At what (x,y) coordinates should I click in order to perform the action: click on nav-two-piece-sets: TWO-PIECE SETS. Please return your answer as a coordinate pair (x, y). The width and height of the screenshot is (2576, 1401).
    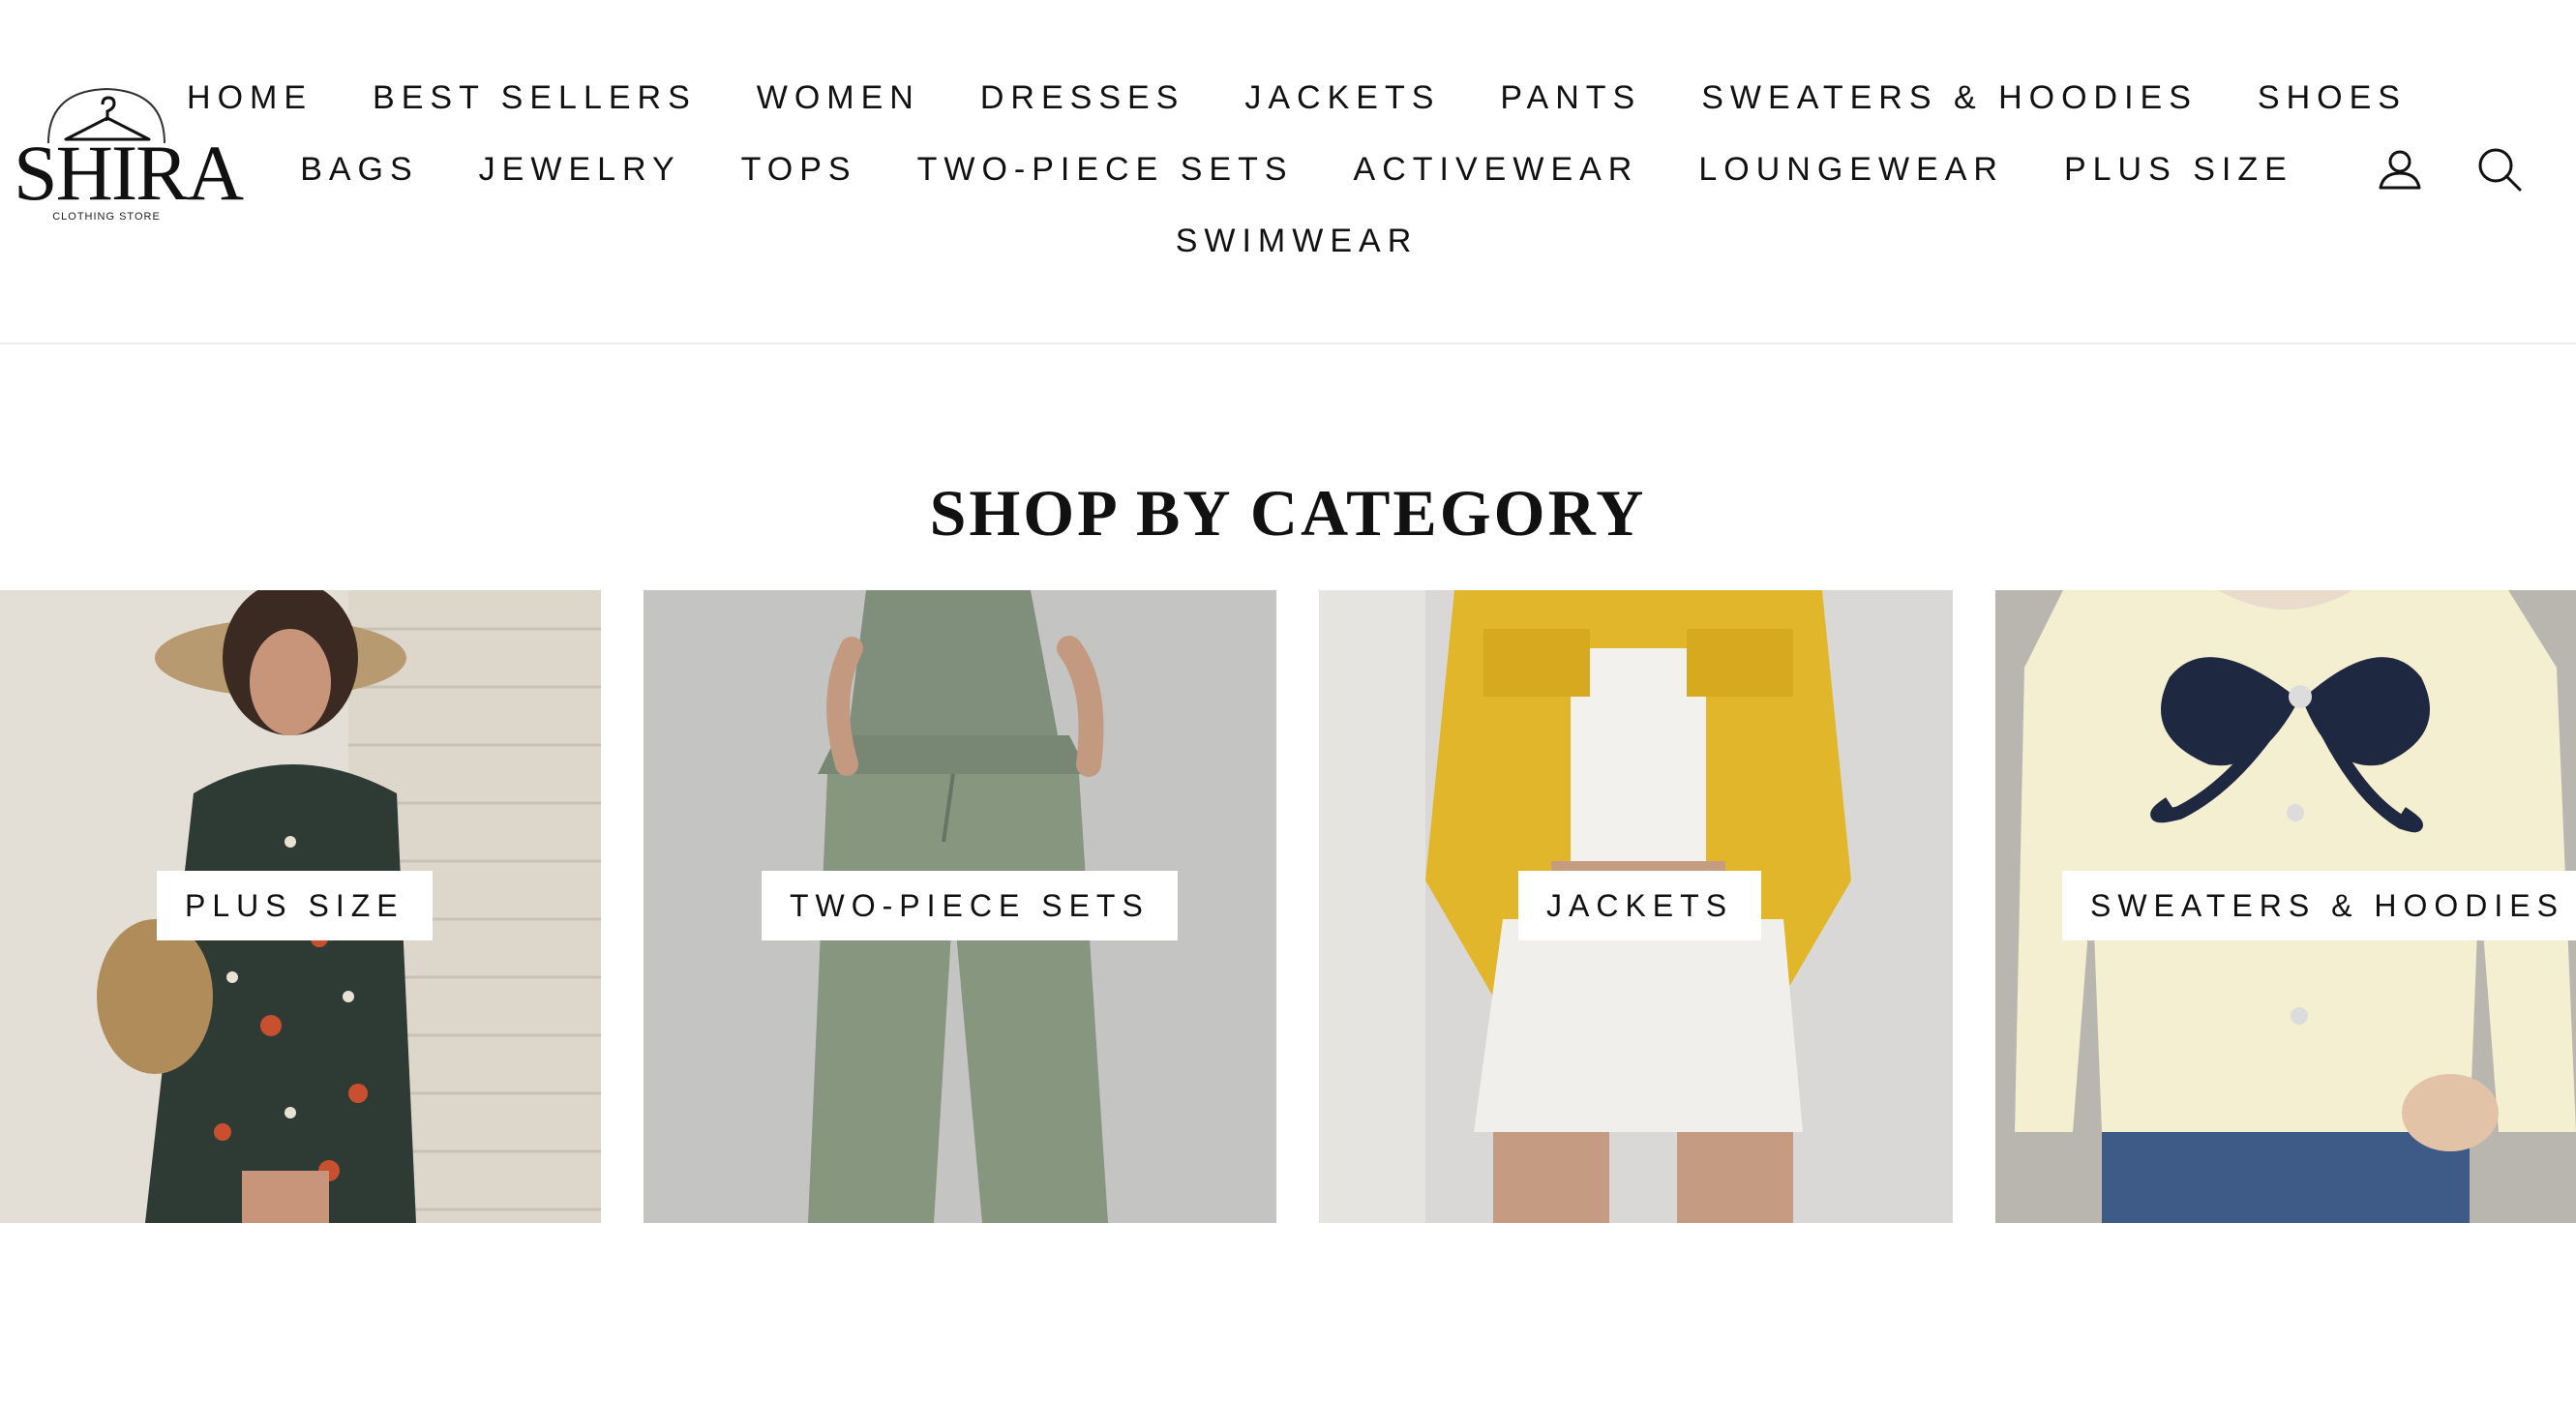
    Looking at the image, I should click on (1105, 170).